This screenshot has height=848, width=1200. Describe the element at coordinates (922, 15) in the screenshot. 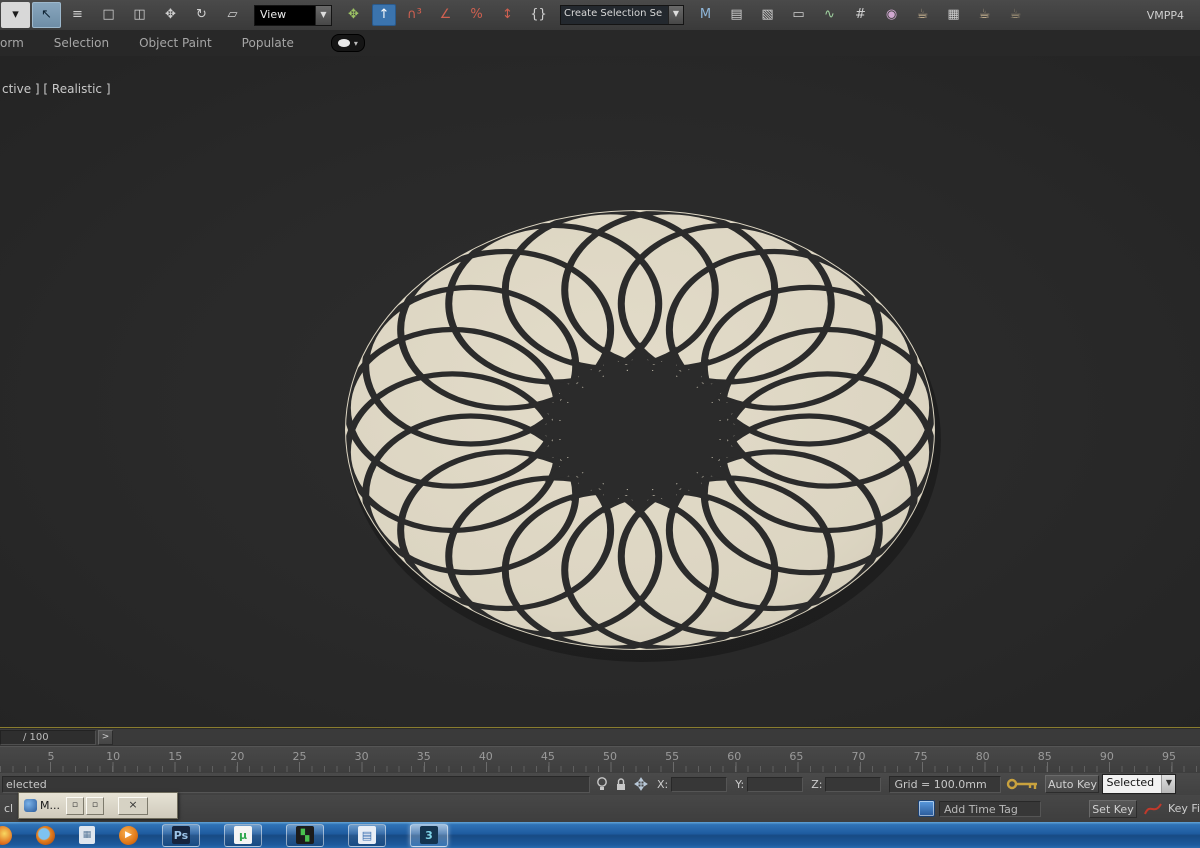

I see `render-setup-icon: ☕` at that location.